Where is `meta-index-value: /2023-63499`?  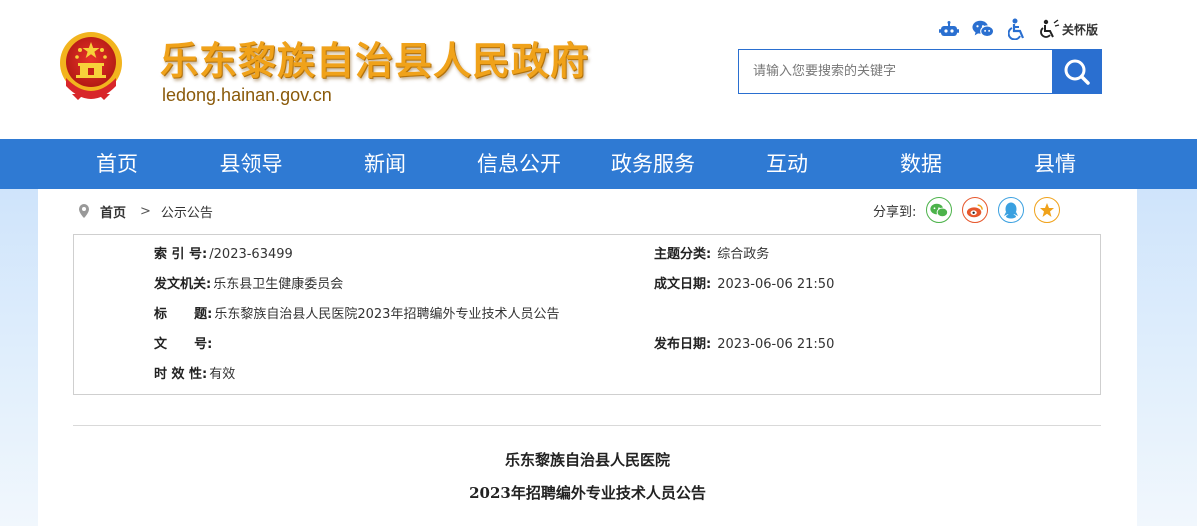 meta-index-value: /2023-63499 is located at coordinates (251, 254).